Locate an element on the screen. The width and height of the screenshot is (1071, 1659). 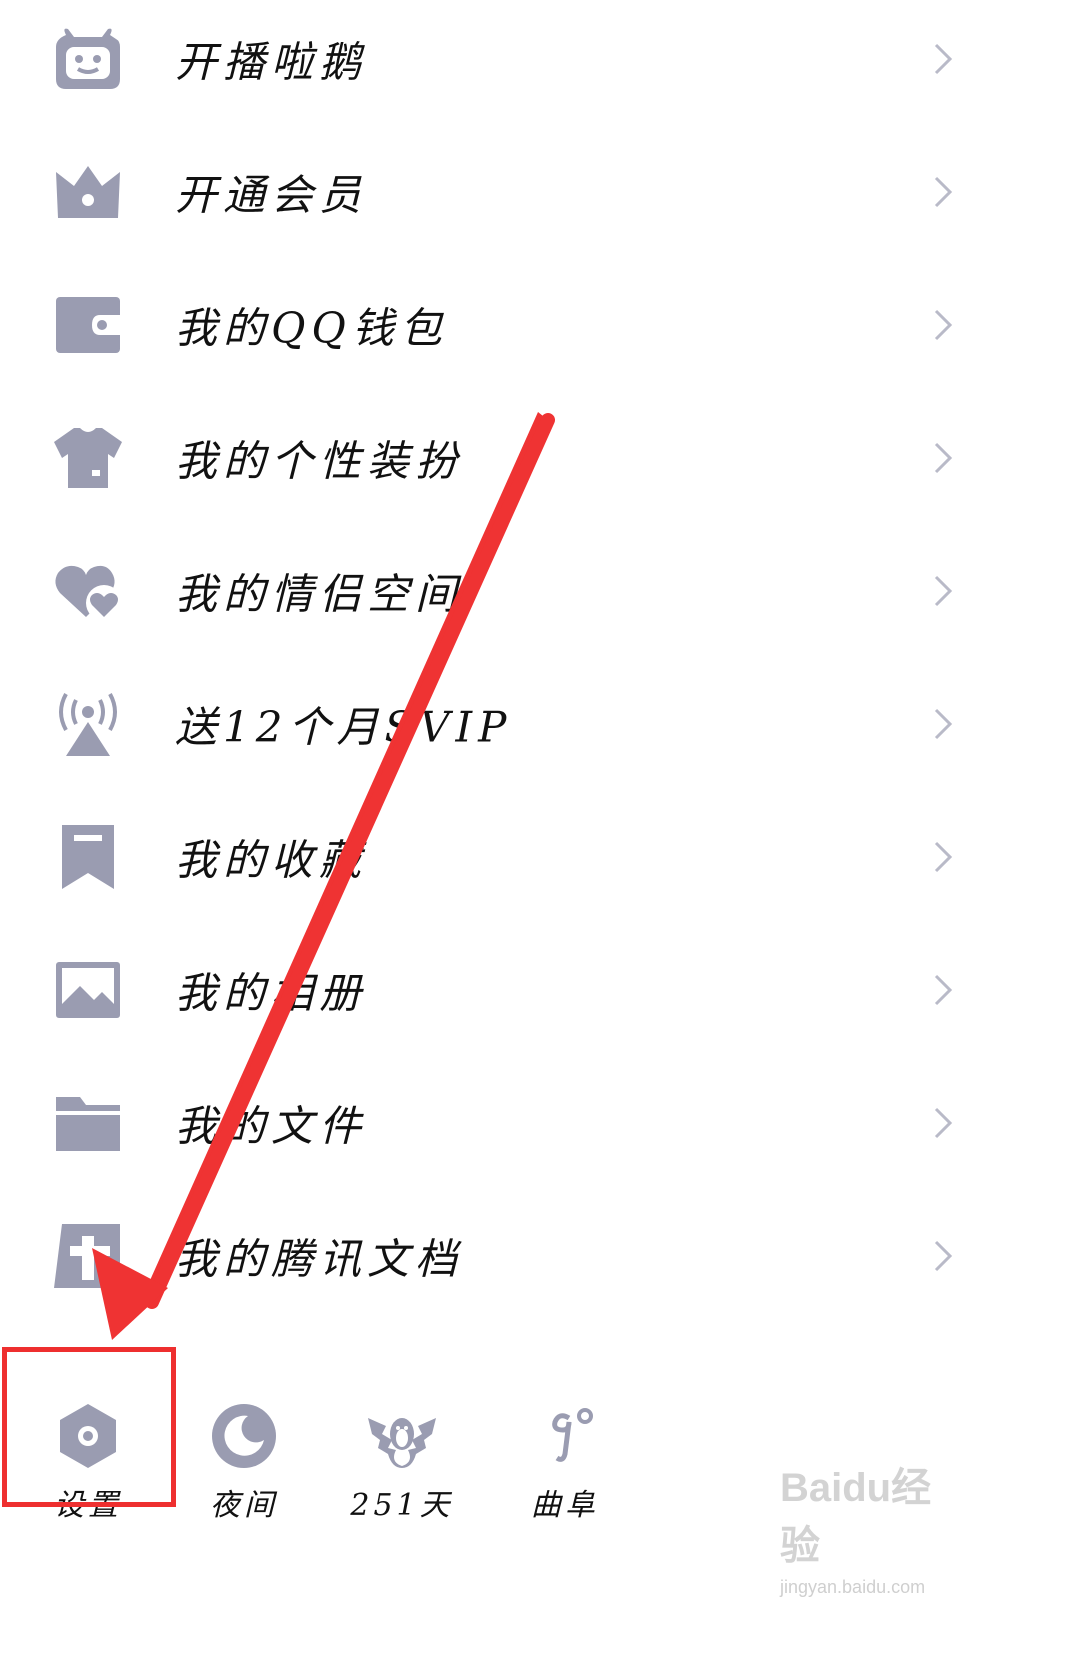
watermark-url: jingyan.baidu.com is located at coordinates (853, 1587).